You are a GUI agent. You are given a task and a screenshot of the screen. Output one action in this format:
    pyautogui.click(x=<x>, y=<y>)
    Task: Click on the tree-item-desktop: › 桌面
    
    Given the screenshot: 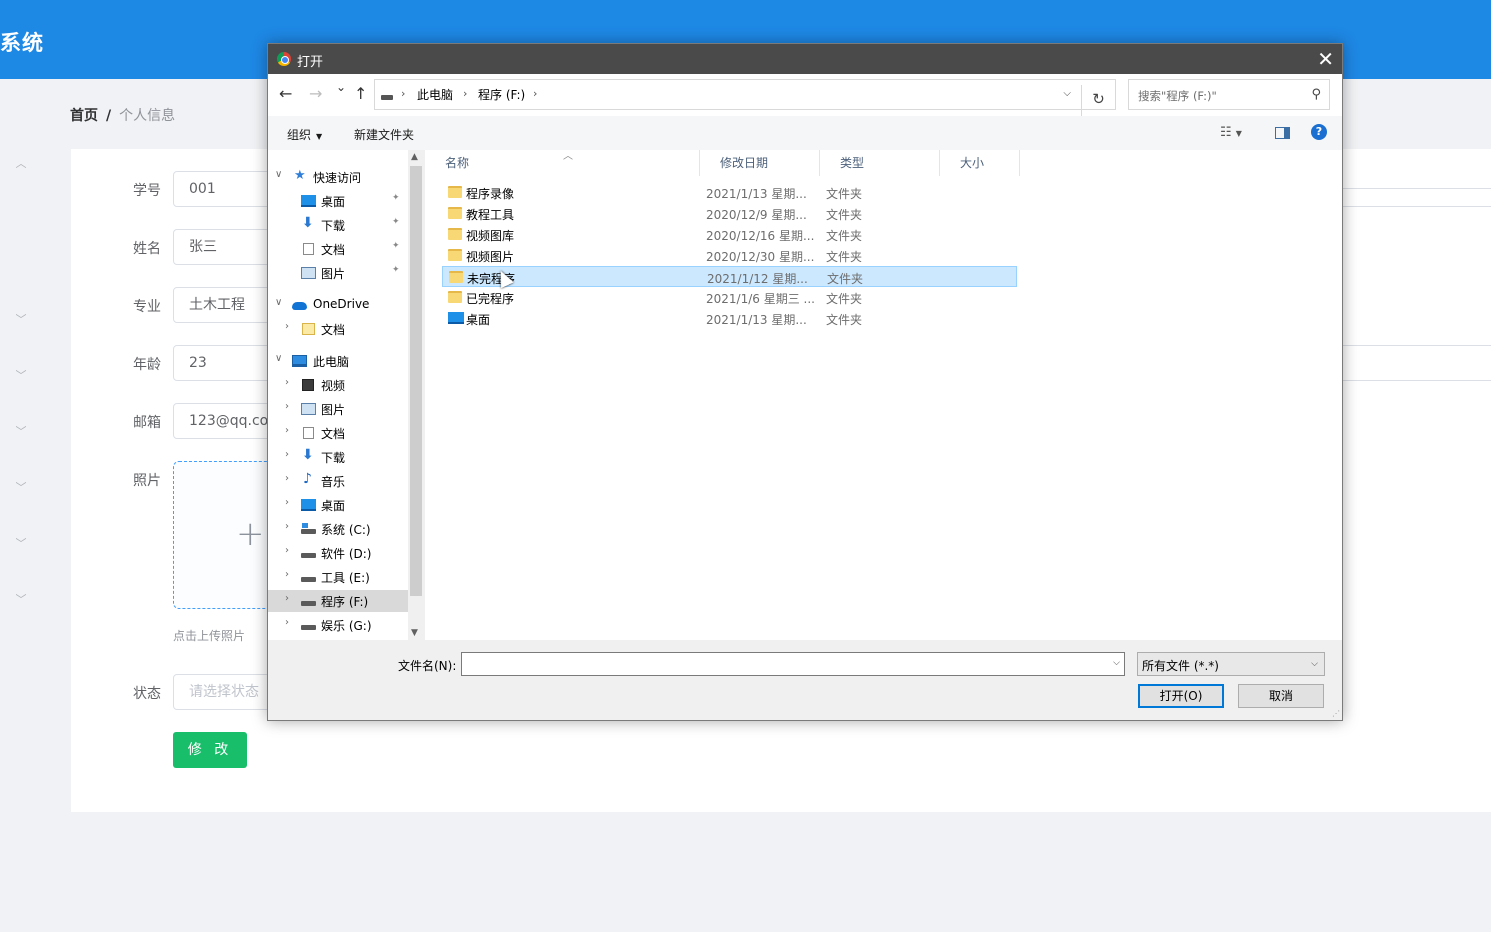 What is the action you would take?
    pyautogui.click(x=338, y=505)
    